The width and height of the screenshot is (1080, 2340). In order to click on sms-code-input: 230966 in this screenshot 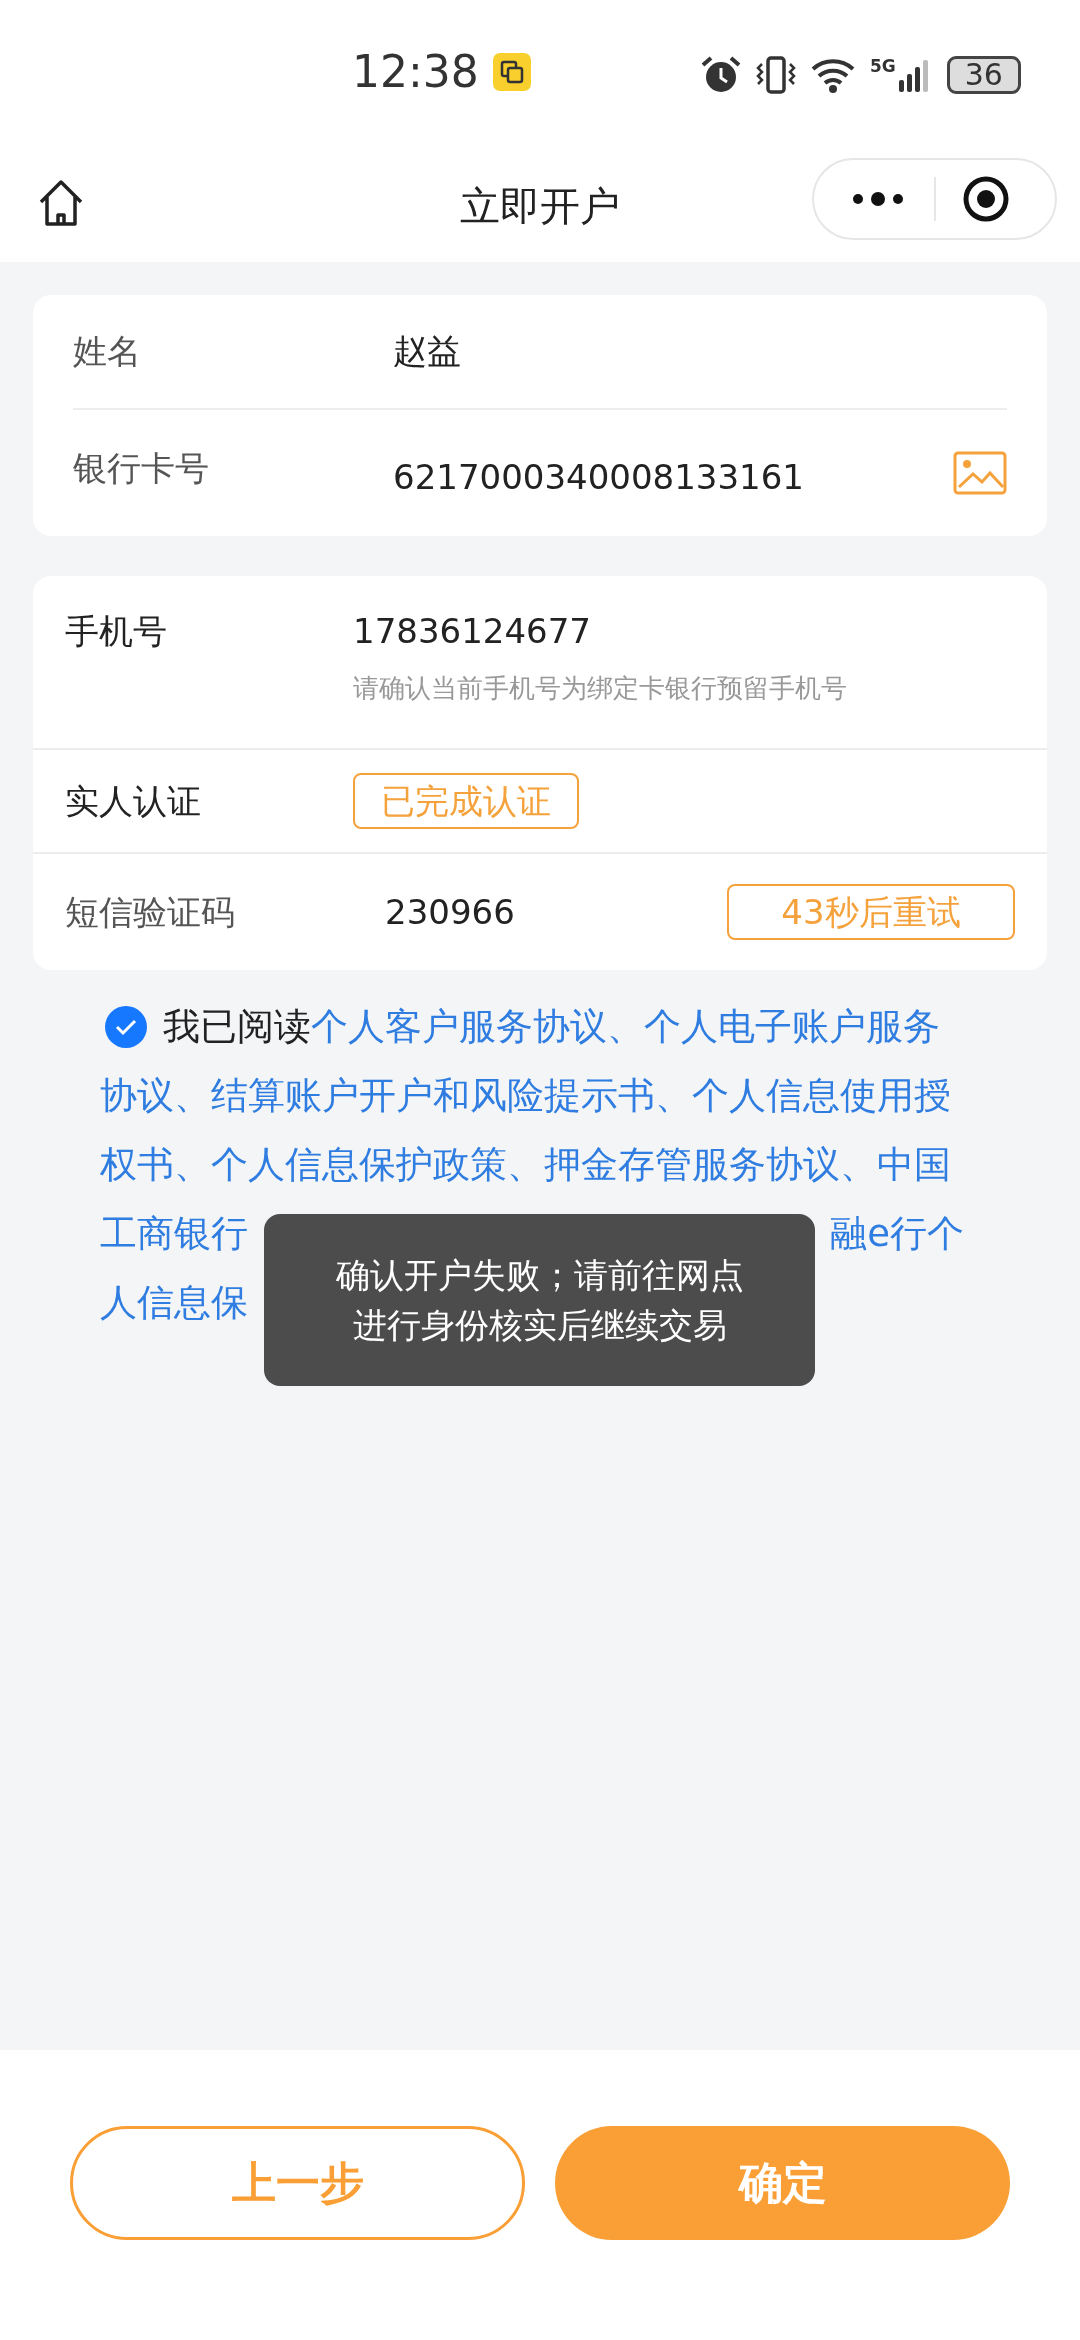, I will do `click(556, 912)`.